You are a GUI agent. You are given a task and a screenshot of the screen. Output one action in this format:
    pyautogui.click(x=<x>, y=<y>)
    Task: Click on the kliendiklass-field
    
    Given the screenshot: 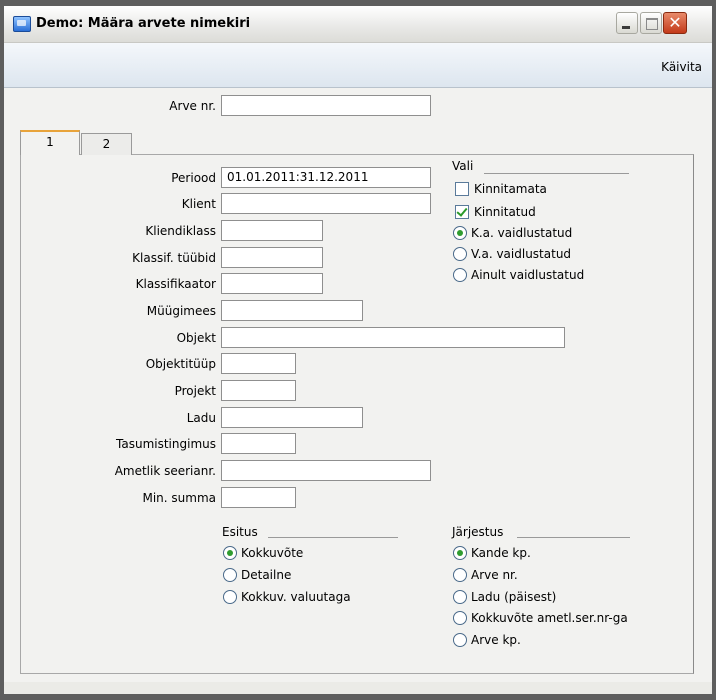 What is the action you would take?
    pyautogui.click(x=272, y=230)
    